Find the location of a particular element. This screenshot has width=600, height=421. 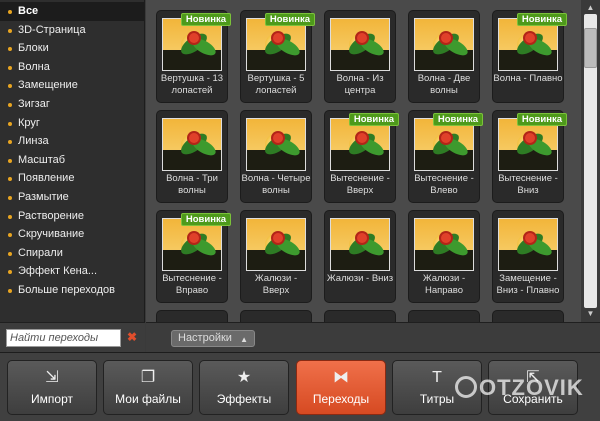

sidebar-item-label: Масштаб is located at coordinates (42, 159).